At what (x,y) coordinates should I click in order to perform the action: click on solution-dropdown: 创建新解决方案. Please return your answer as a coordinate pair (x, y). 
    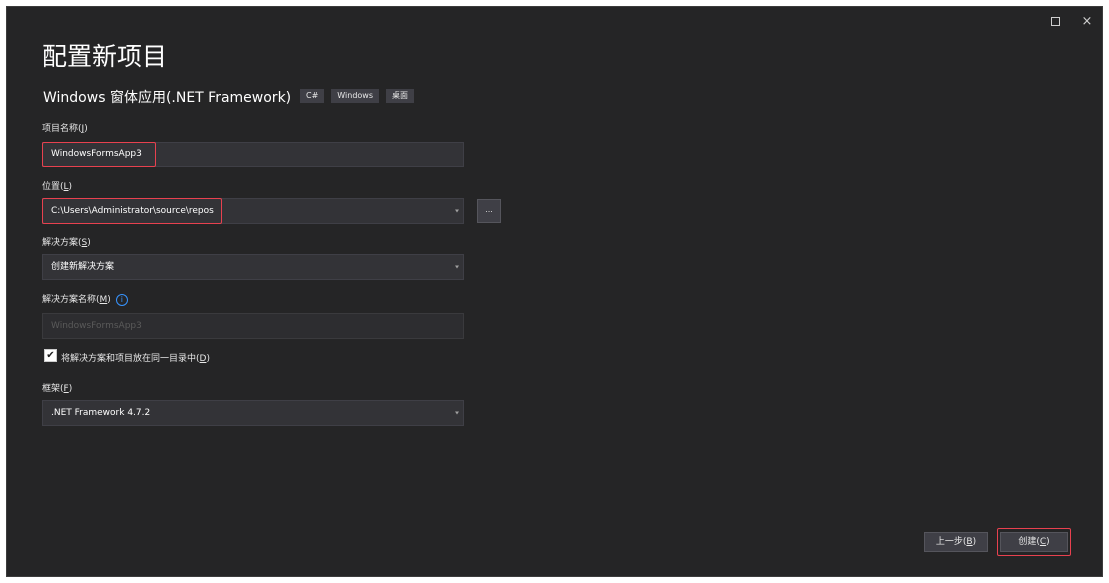
    Looking at the image, I should click on (253, 267).